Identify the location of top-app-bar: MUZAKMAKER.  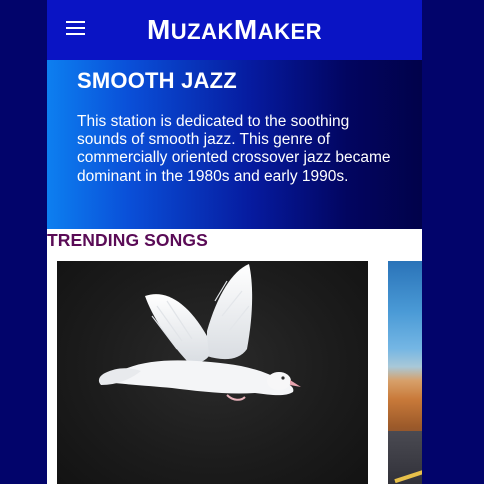
(234, 30).